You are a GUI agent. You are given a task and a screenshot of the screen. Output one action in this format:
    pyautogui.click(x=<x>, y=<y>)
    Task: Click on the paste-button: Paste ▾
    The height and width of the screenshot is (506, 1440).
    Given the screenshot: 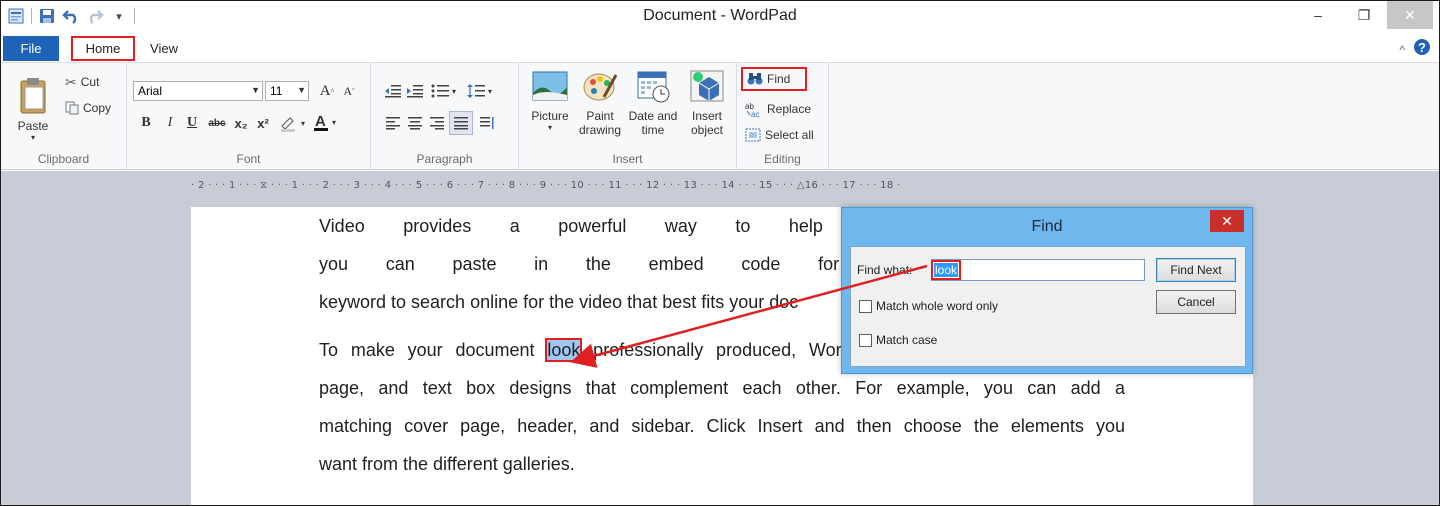 What is the action you would take?
    pyautogui.click(x=33, y=109)
    